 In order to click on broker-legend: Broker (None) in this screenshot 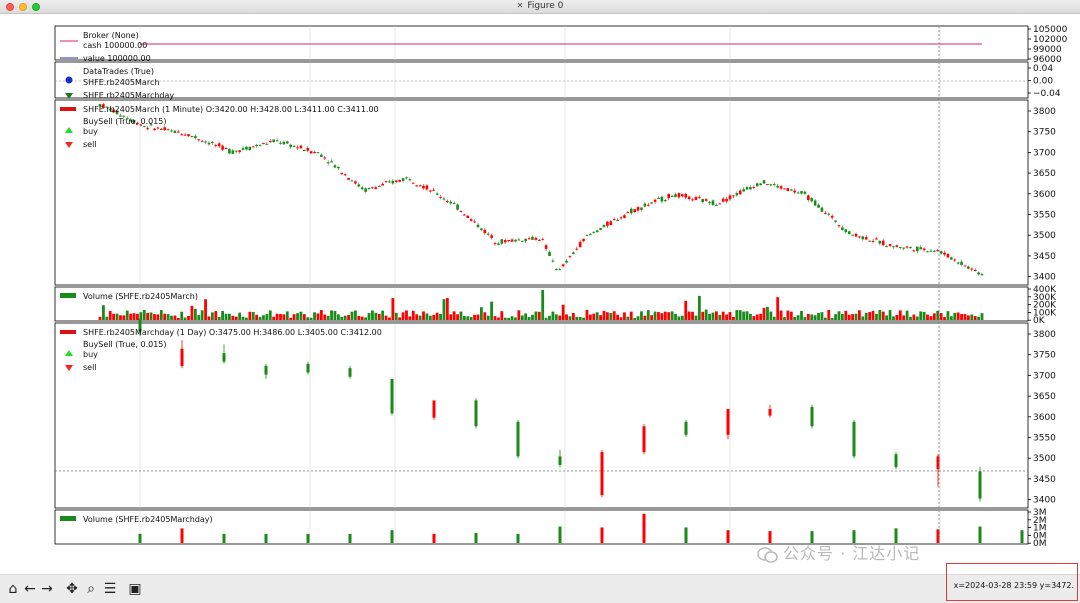, I will do `click(111, 35)`.